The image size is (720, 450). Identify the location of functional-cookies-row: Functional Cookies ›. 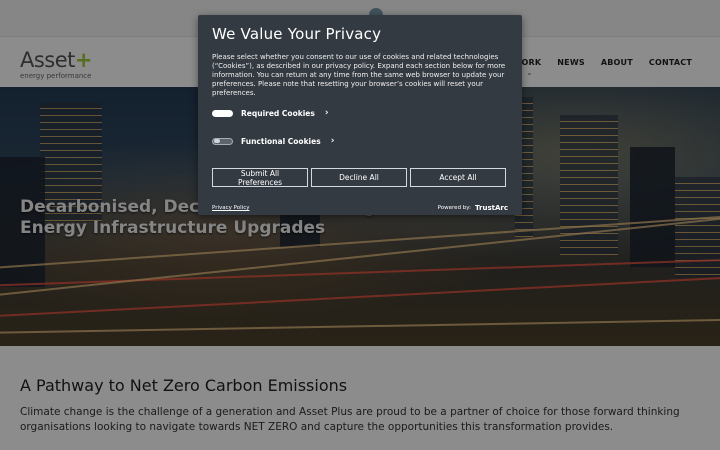
(273, 141).